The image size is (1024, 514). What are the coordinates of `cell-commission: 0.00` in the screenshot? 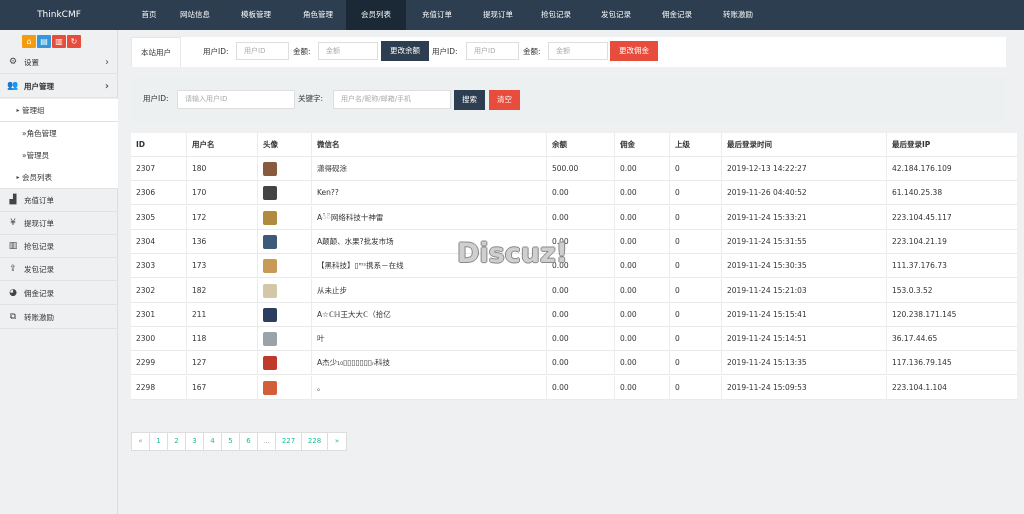 It's located at (641, 387).